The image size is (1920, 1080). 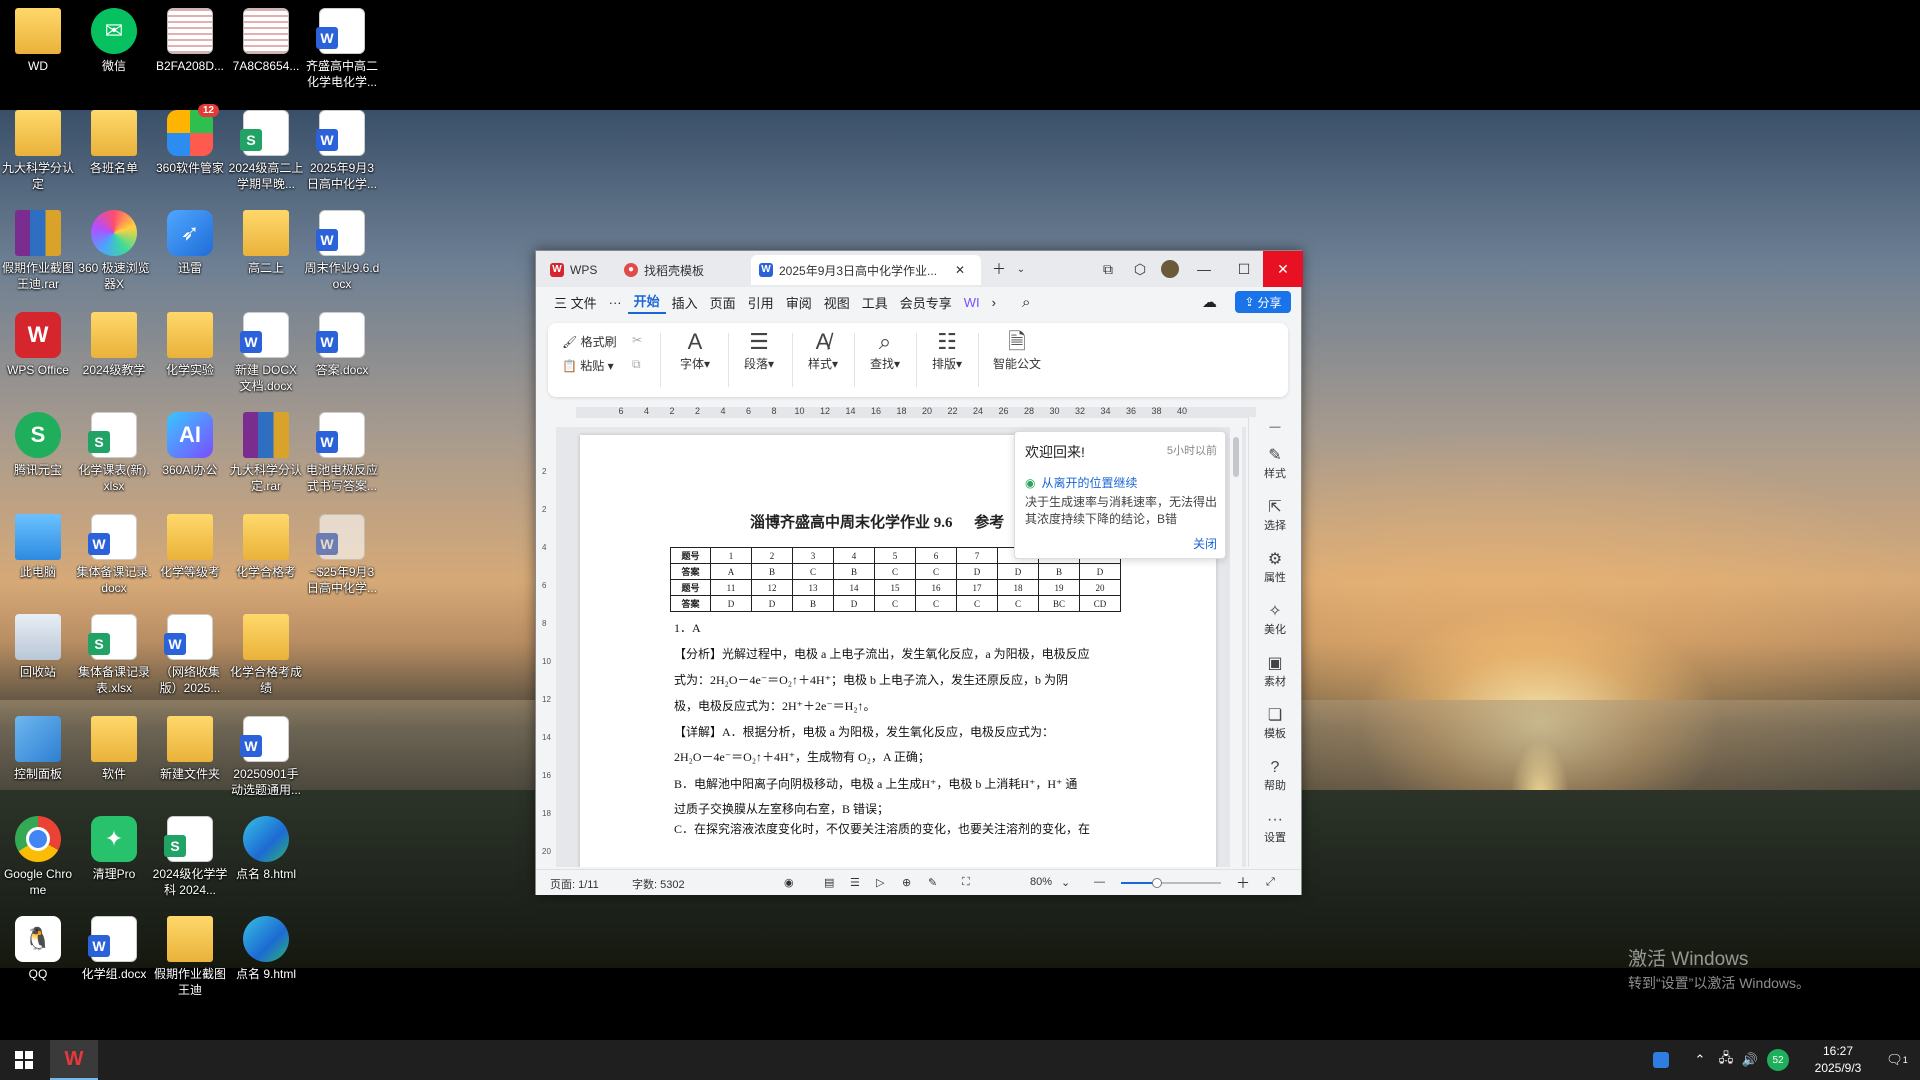 I want to click on menu-member: 会员专享, so click(x=926, y=302).